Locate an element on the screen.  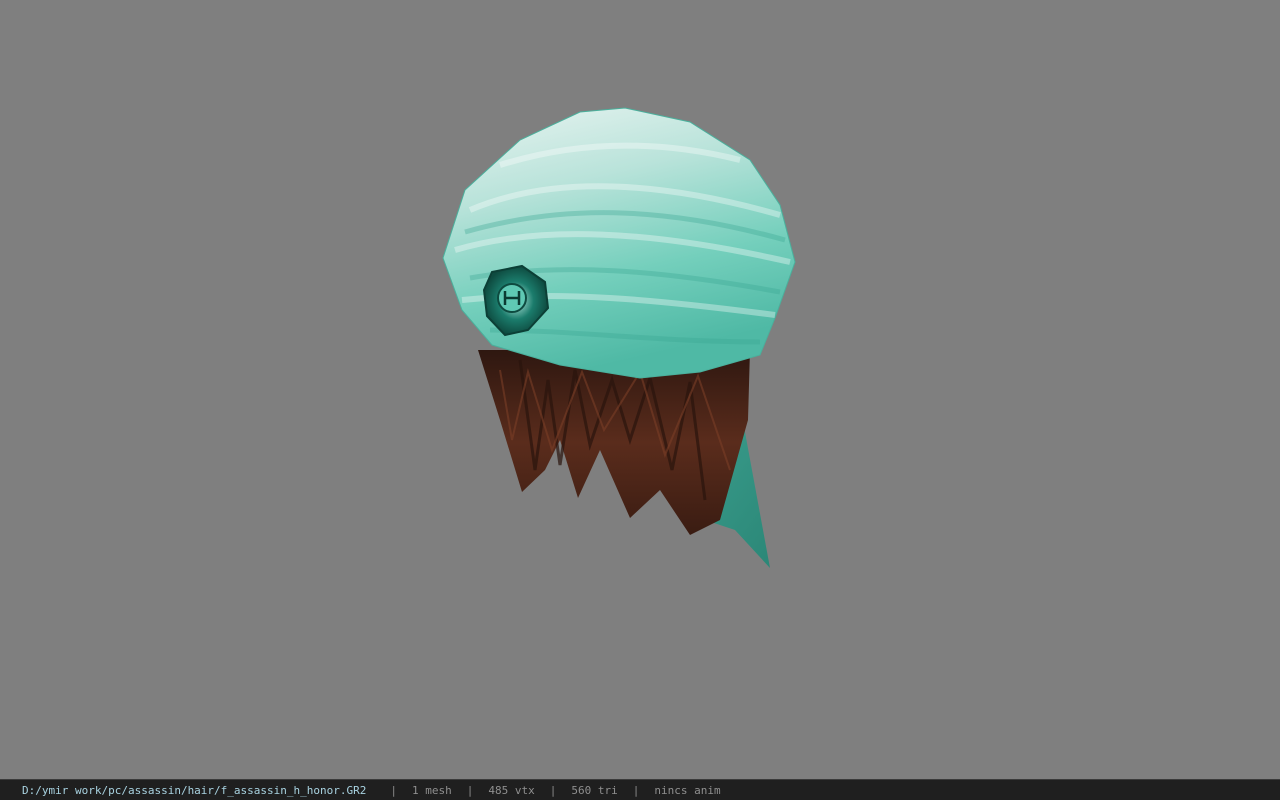
mesh-count: 1 mesh is located at coordinates (432, 790).